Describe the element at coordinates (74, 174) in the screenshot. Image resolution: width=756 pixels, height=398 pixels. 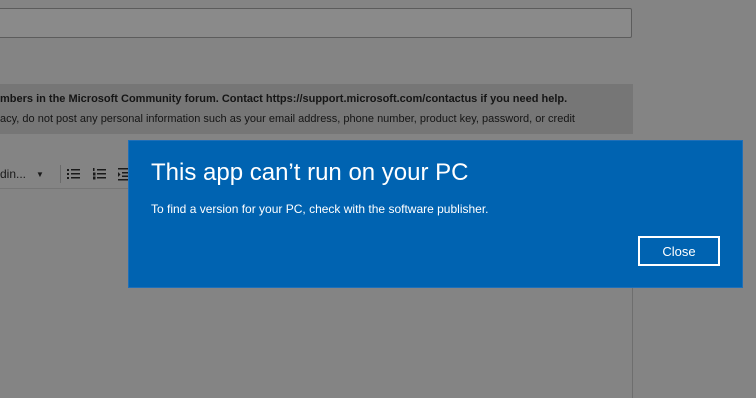
I see `bullet-list-icon` at that location.